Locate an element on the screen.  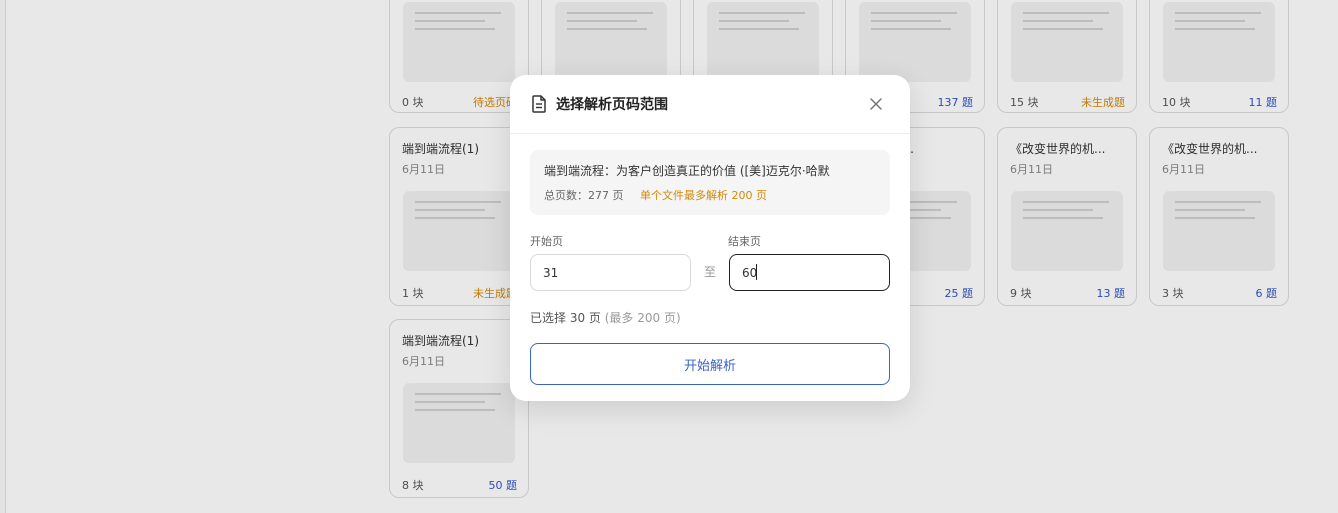
dialog-header: 选择解析页码范围 is located at coordinates (710, 104).